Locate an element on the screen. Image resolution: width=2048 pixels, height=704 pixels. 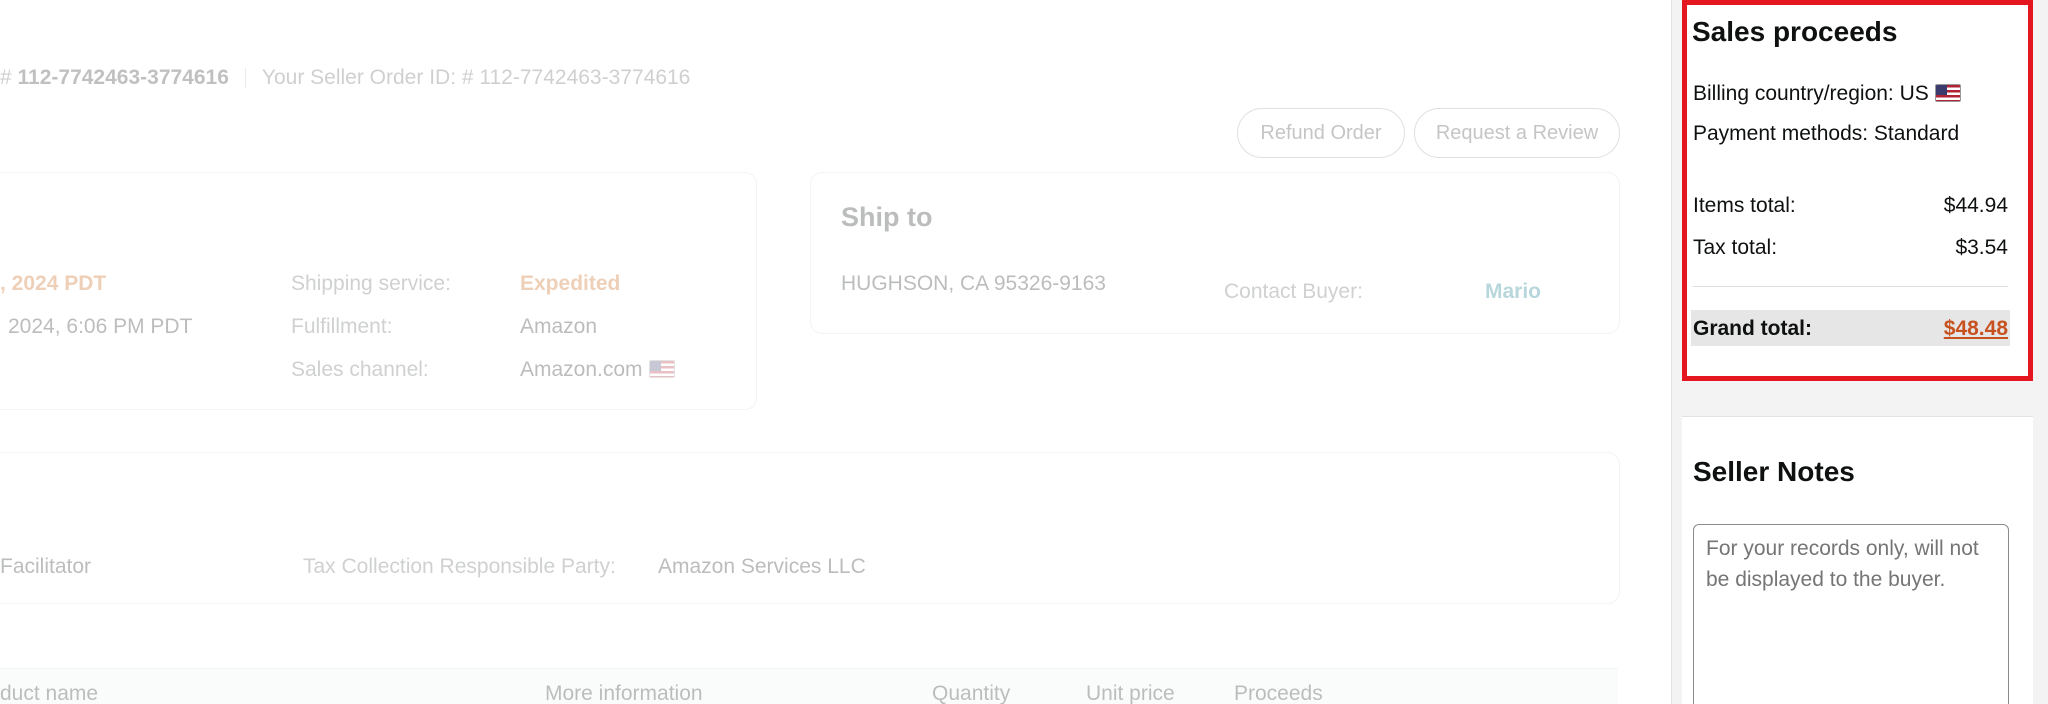
tax-responsible-label: Tax Collection Responsible Party: is located at coordinates (459, 566).